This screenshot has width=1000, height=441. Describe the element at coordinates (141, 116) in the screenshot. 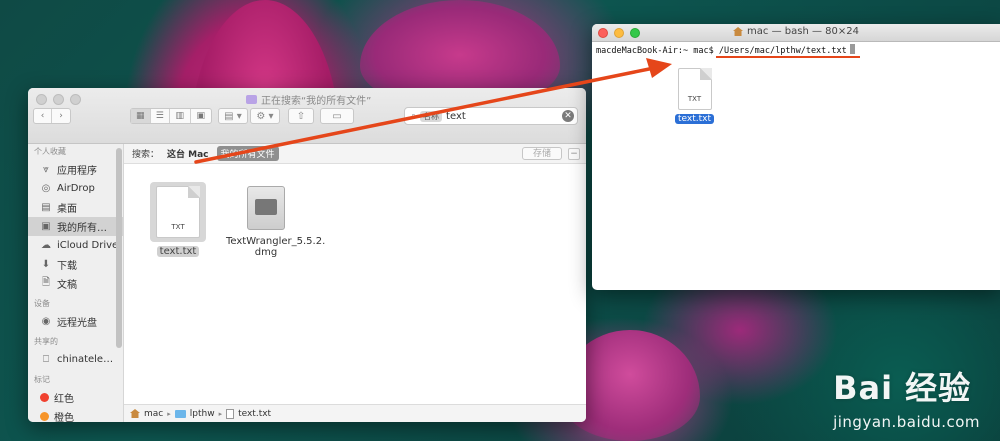

I see `icon-view-button: ▦` at that location.